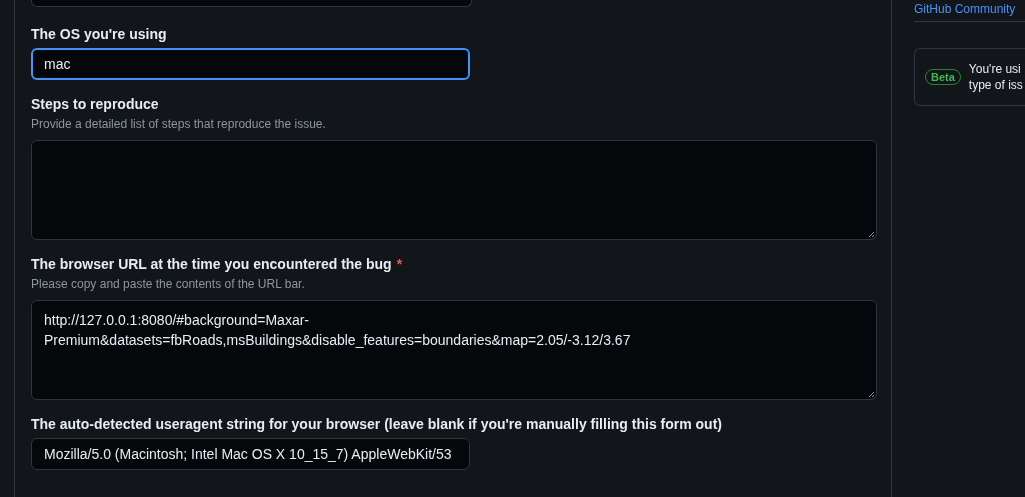 The image size is (1025, 497). What do you see at coordinates (168, 284) in the screenshot?
I see `help-text: Please copy and paste the contents of the URL bar.` at bounding box center [168, 284].